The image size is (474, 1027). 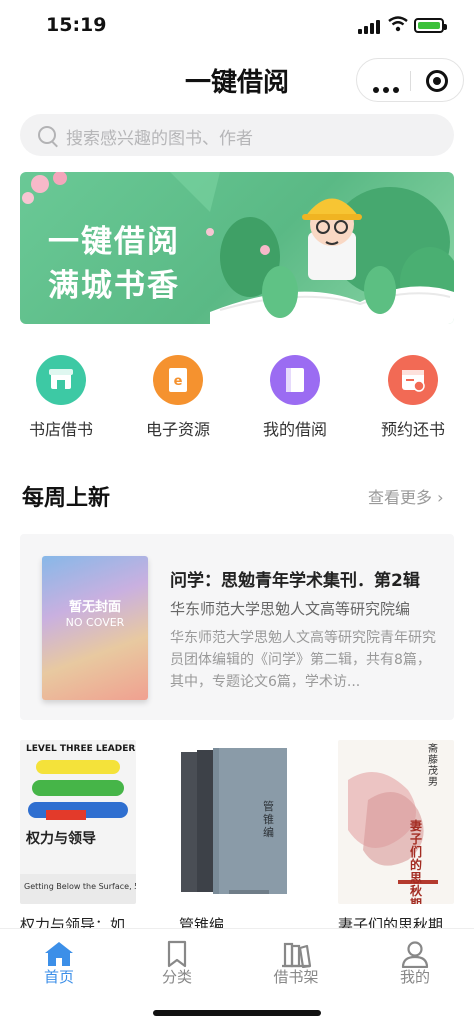 I want to click on quick-action-ebook: e, so click(x=178, y=380).